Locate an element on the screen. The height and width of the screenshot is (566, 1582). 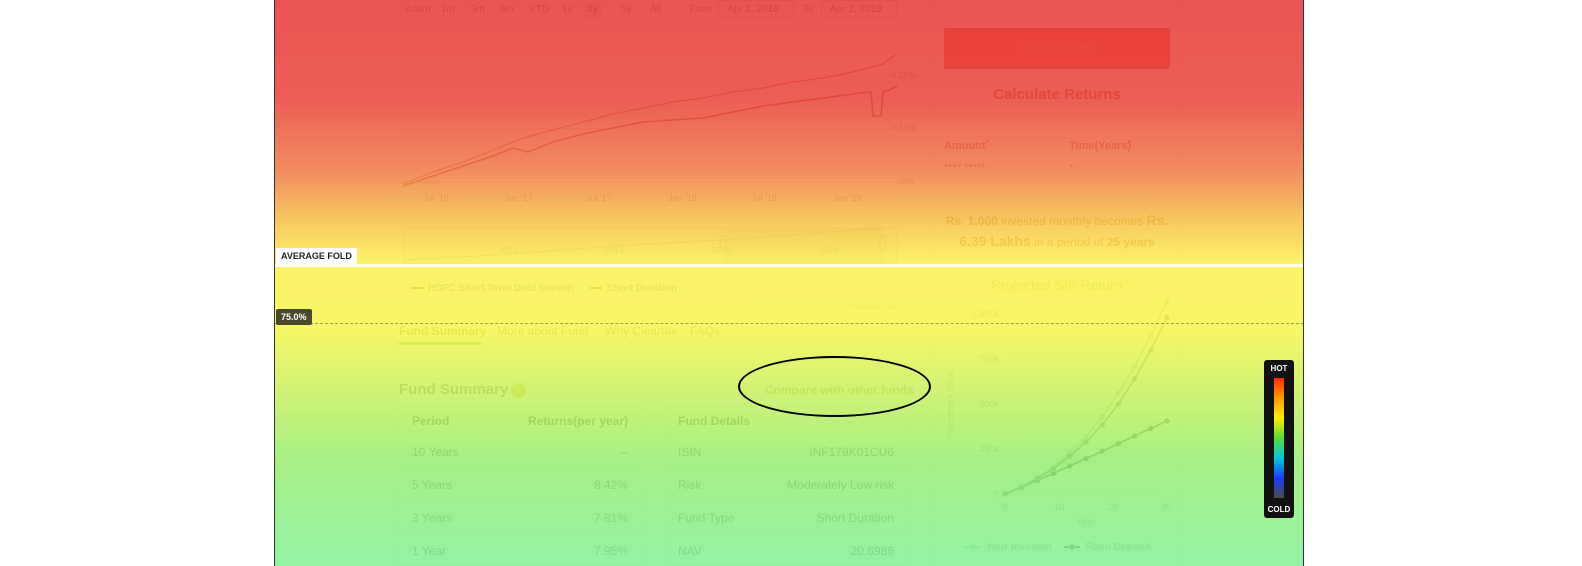
result-text: invested monthly becomes is located at coordinates (1072, 221).